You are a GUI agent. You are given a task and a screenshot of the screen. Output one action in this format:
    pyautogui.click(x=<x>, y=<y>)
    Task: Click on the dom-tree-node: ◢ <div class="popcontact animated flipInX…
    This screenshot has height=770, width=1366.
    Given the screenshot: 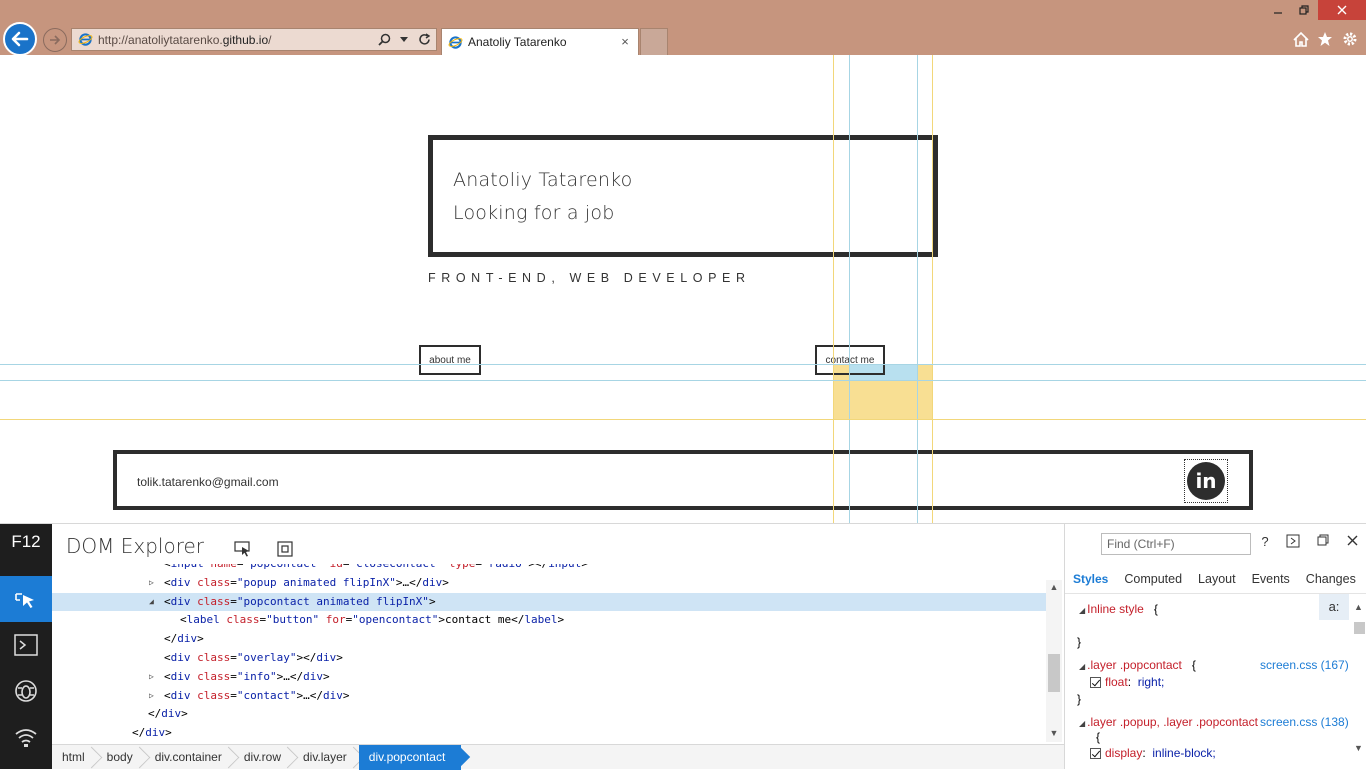 What is the action you would take?
    pyautogui.click(x=549, y=602)
    